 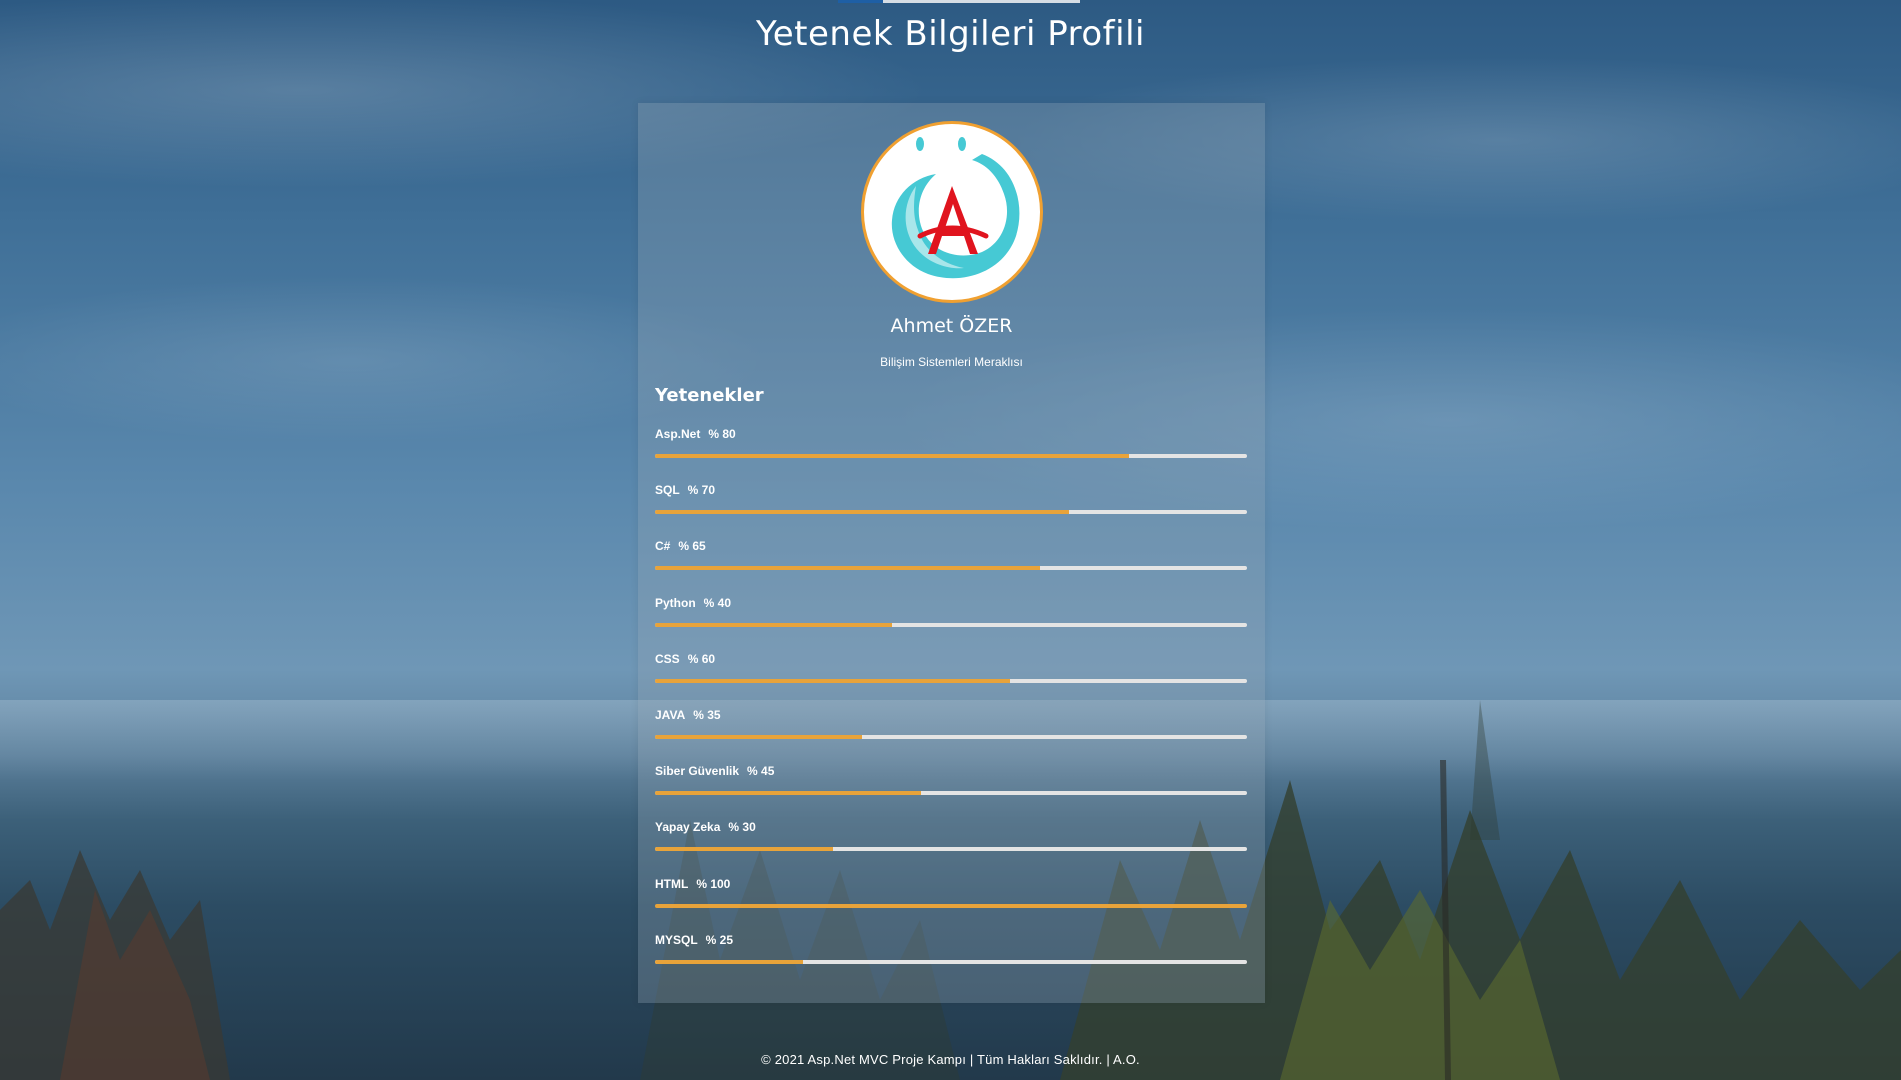 I want to click on skill-percent: % 70, so click(x=701, y=490).